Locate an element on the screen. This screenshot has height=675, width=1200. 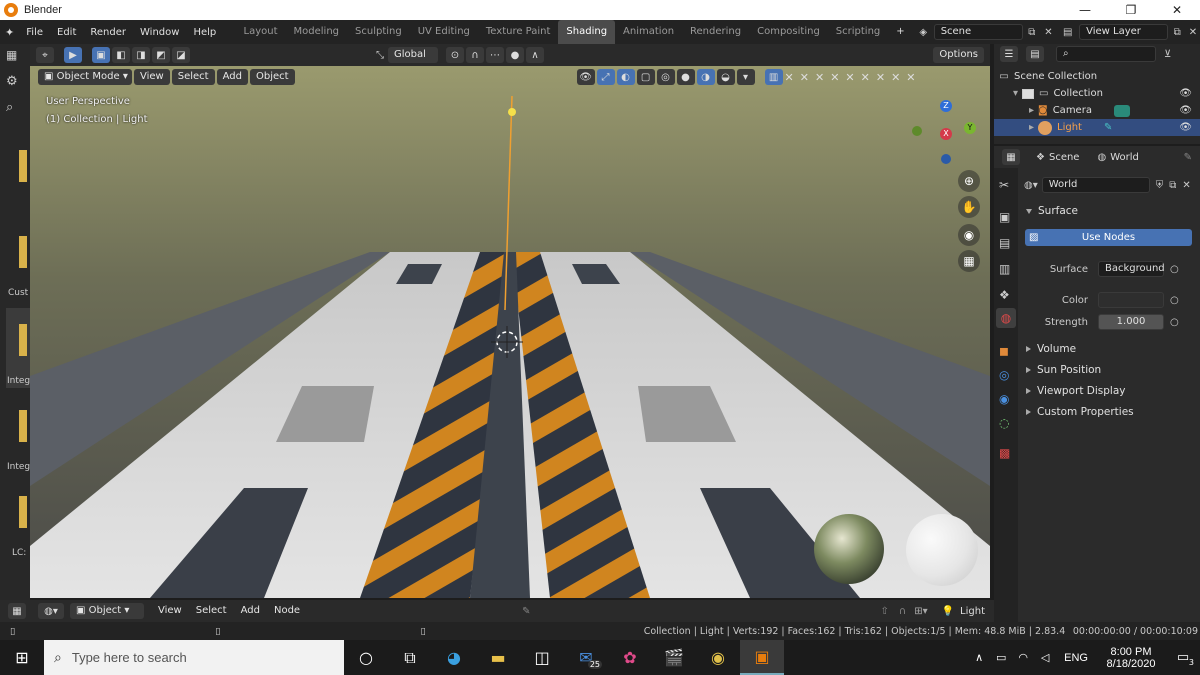
unlink-icon: ✕ is located at coordinates (1186, 185).